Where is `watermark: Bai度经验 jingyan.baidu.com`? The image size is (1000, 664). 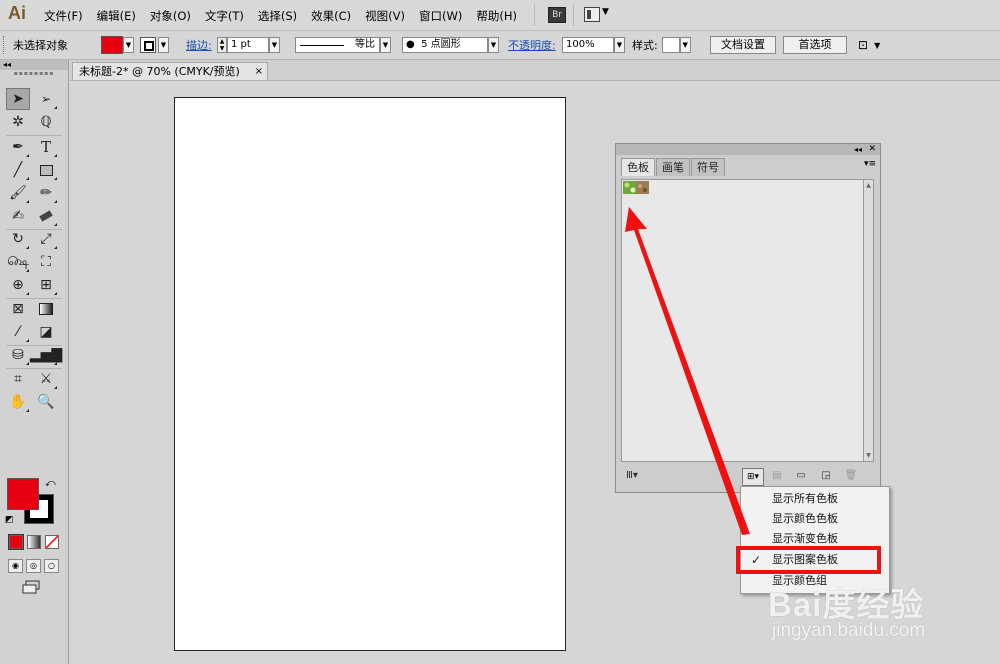 watermark: Bai度经验 jingyan.baidu.com is located at coordinates (878, 618).